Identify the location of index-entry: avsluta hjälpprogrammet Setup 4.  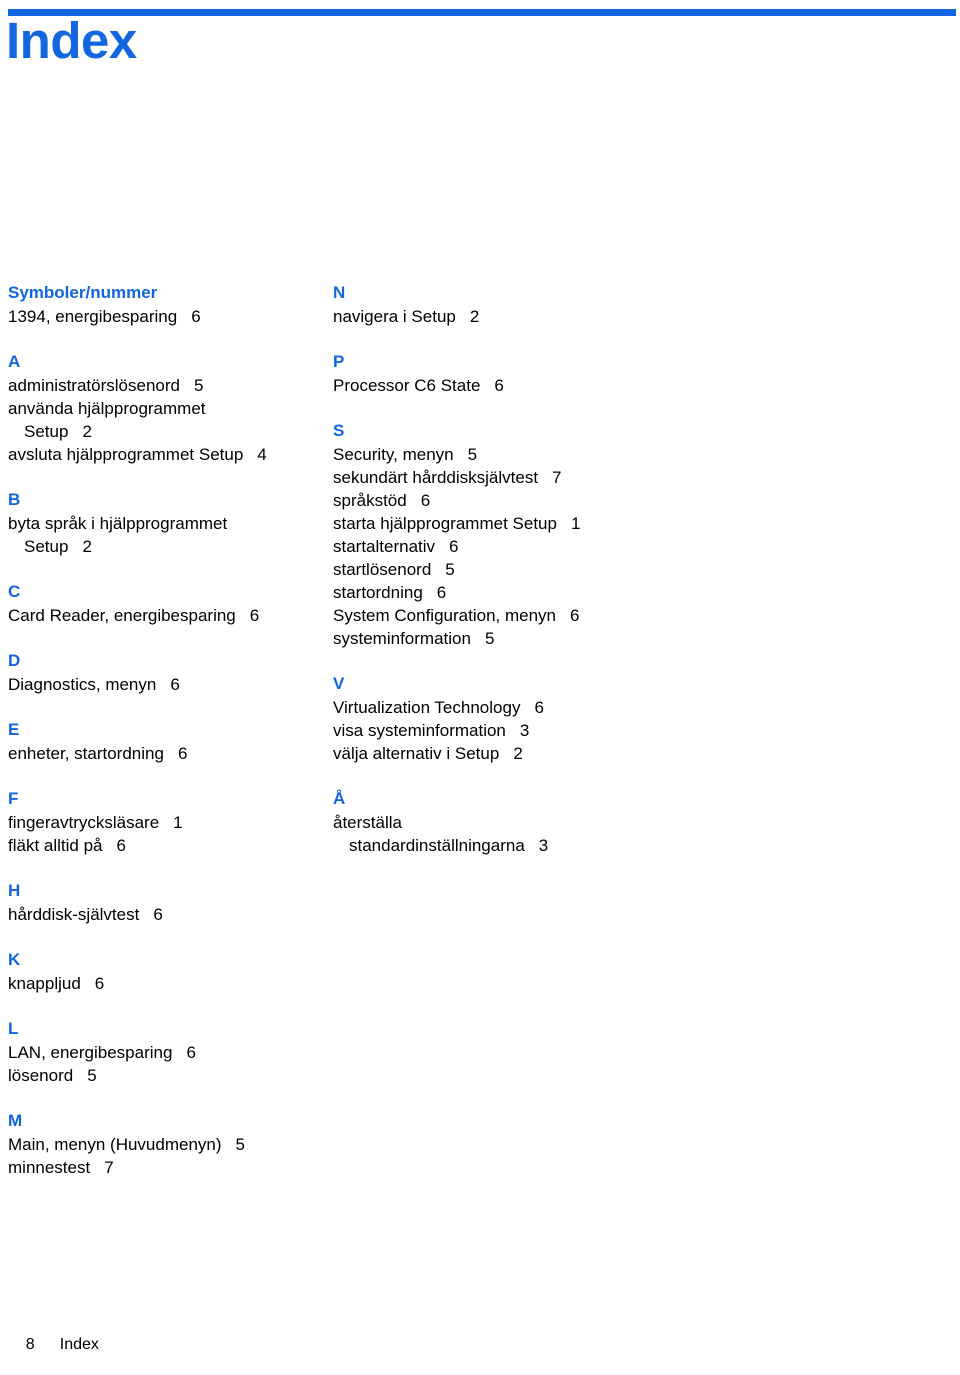
(163, 454).